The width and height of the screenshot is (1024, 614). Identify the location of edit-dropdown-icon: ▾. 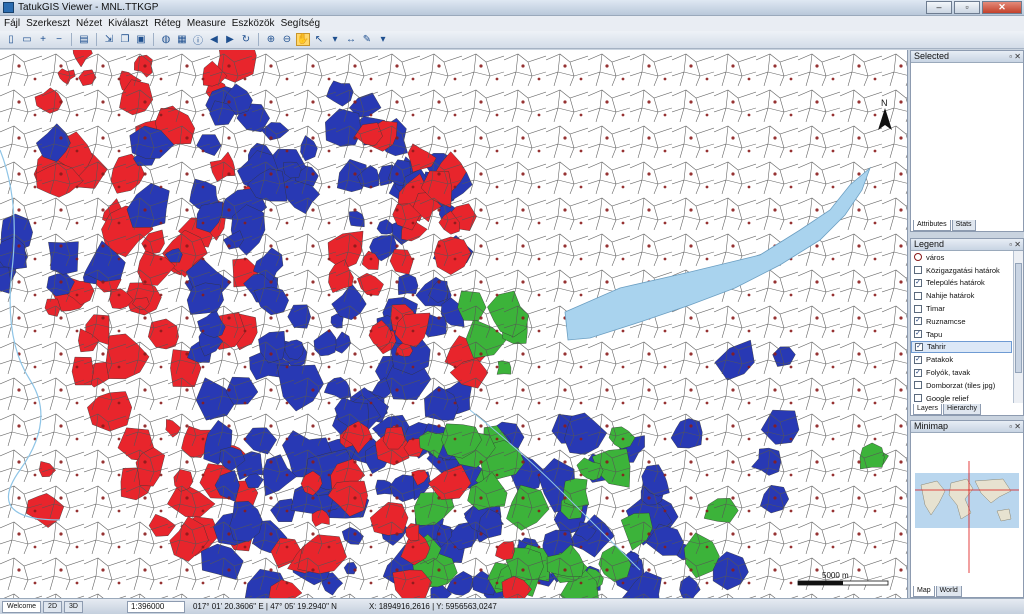
(383, 39).